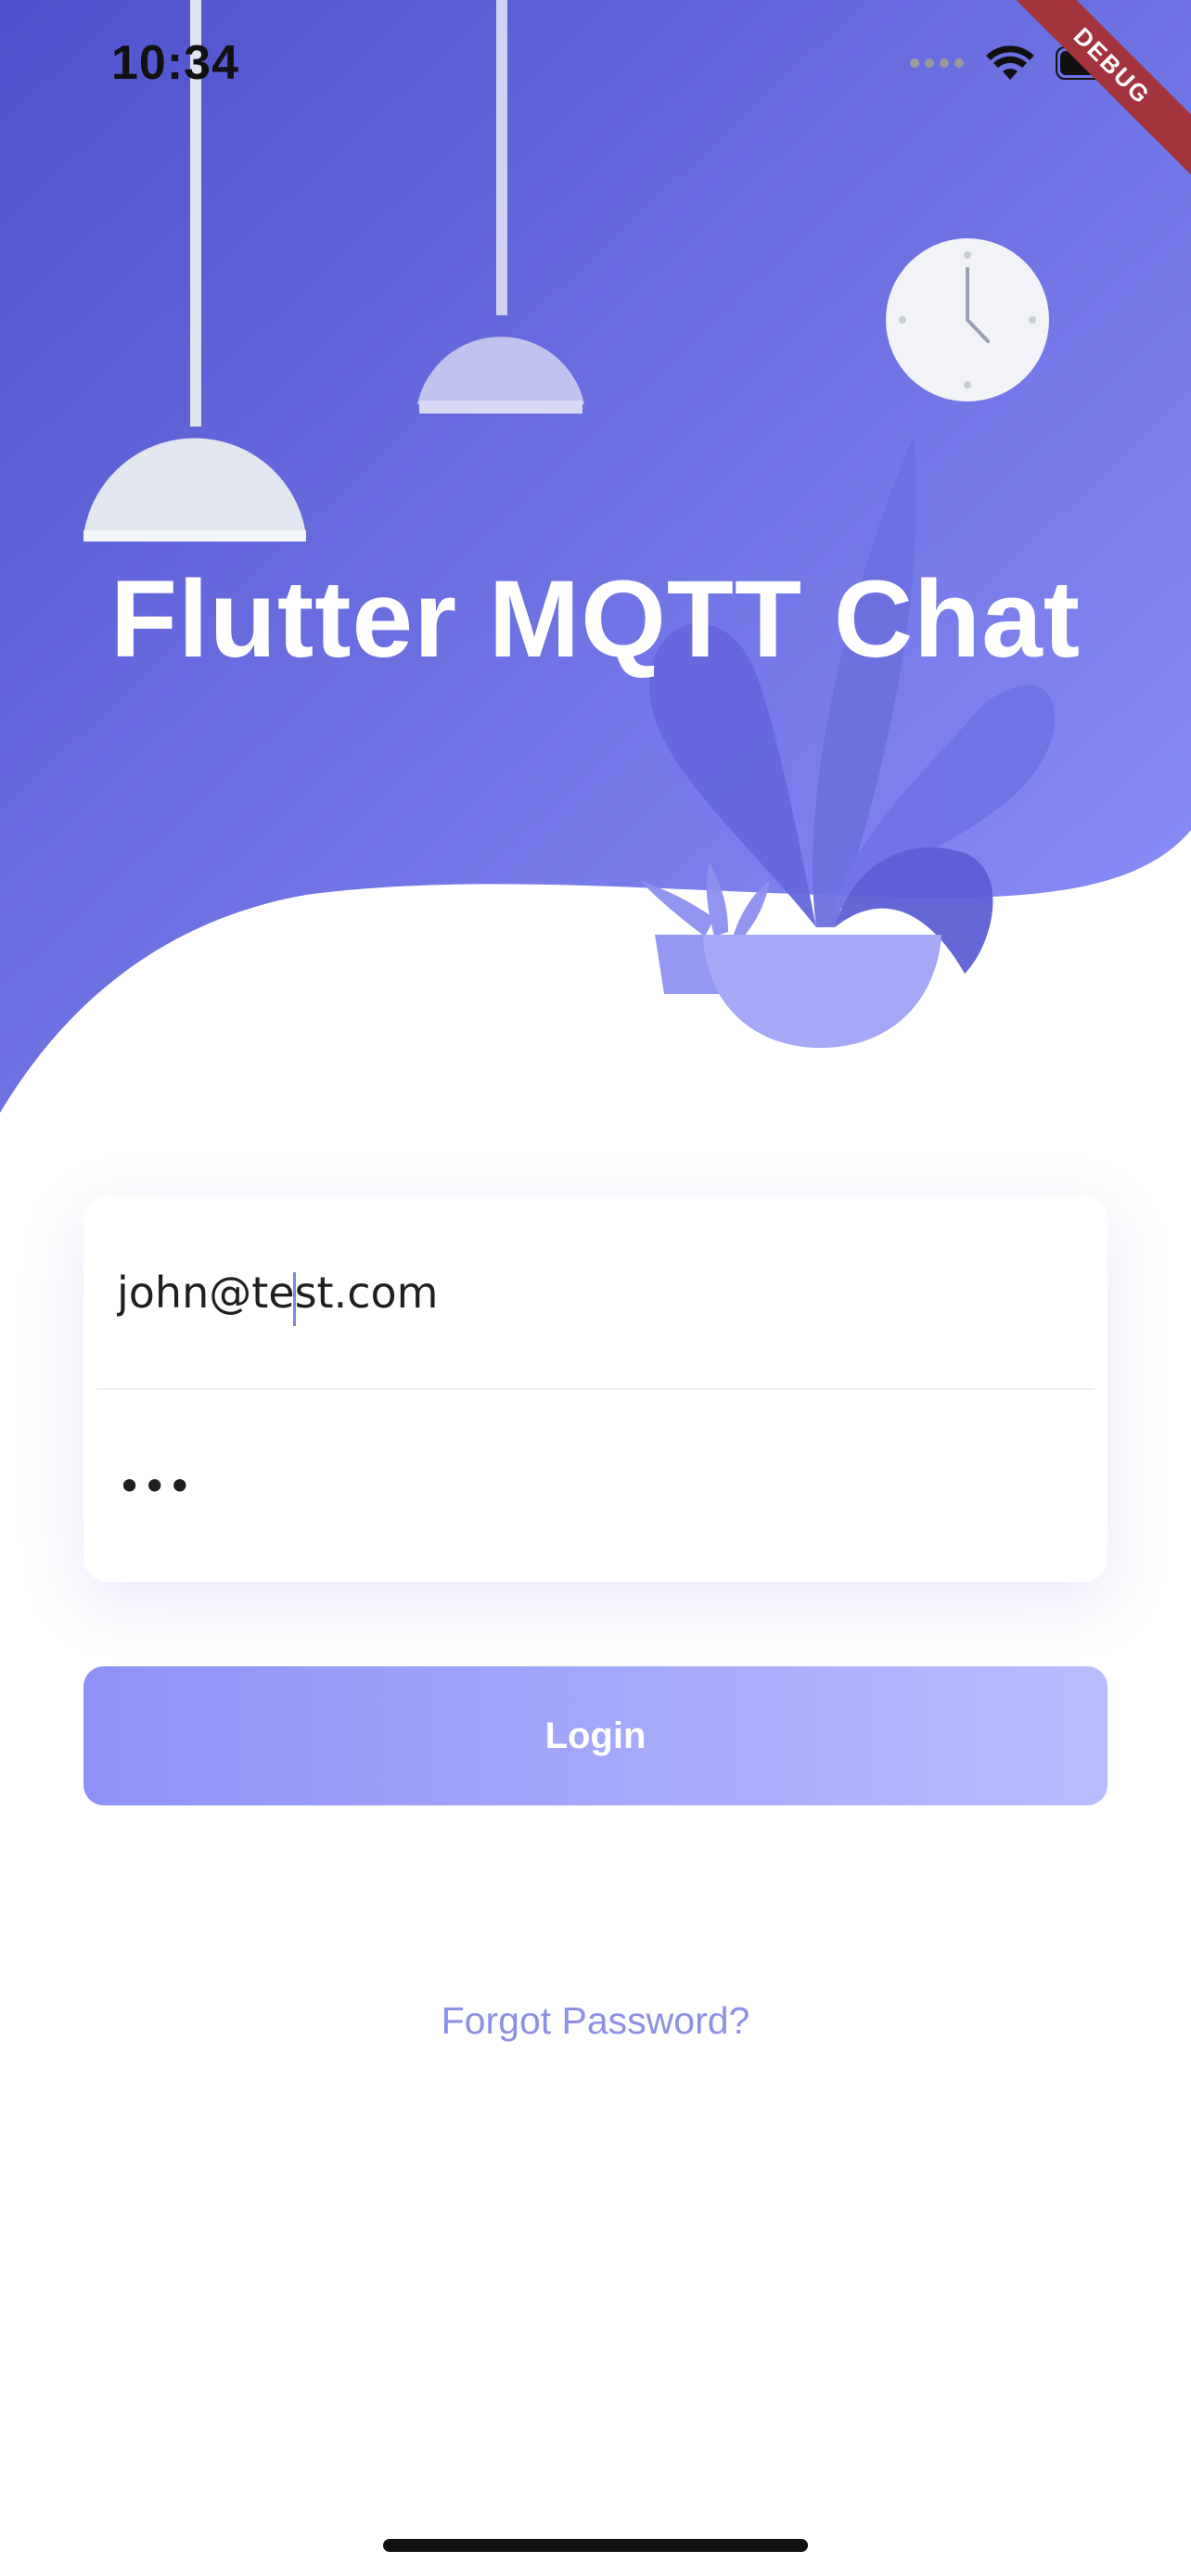 The width and height of the screenshot is (1191, 2576). Describe the element at coordinates (295, 1299) in the screenshot. I see `text-caret` at that location.